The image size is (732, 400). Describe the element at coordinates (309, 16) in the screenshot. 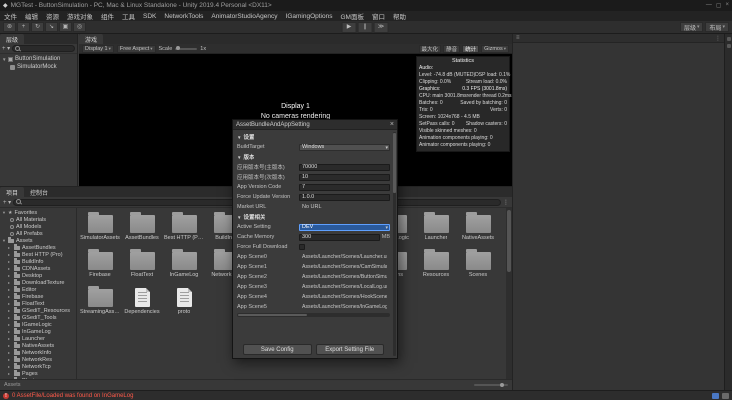

I see `menu-item: IGamingOptions` at that location.